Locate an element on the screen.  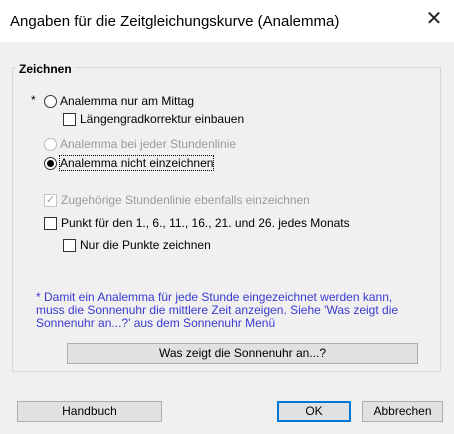
cancel-button: Abbrechen is located at coordinates (402, 411).